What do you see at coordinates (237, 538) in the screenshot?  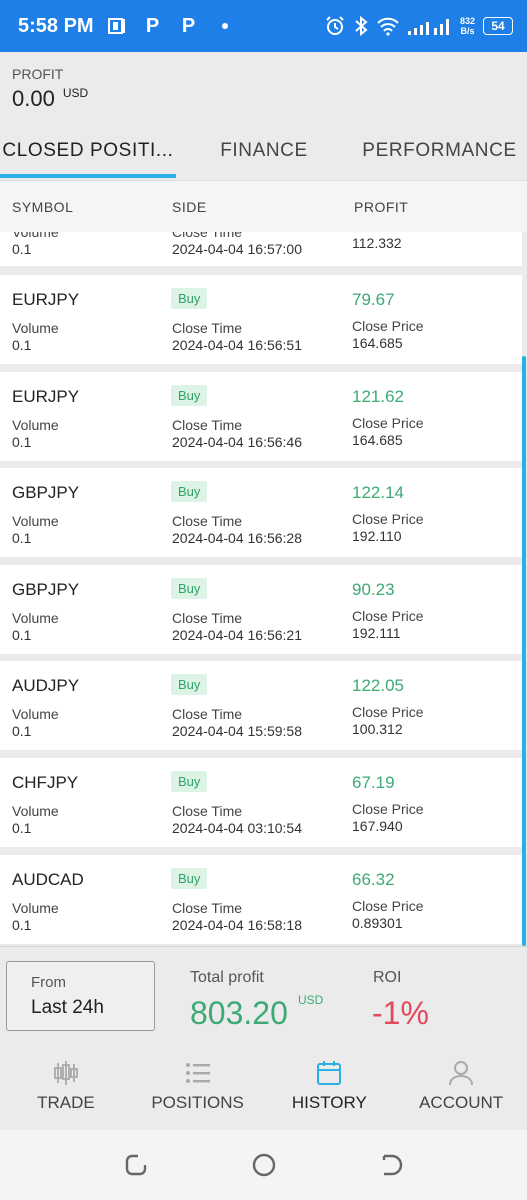 I see `close-time-value: 2024-04-04 16:56:28` at bounding box center [237, 538].